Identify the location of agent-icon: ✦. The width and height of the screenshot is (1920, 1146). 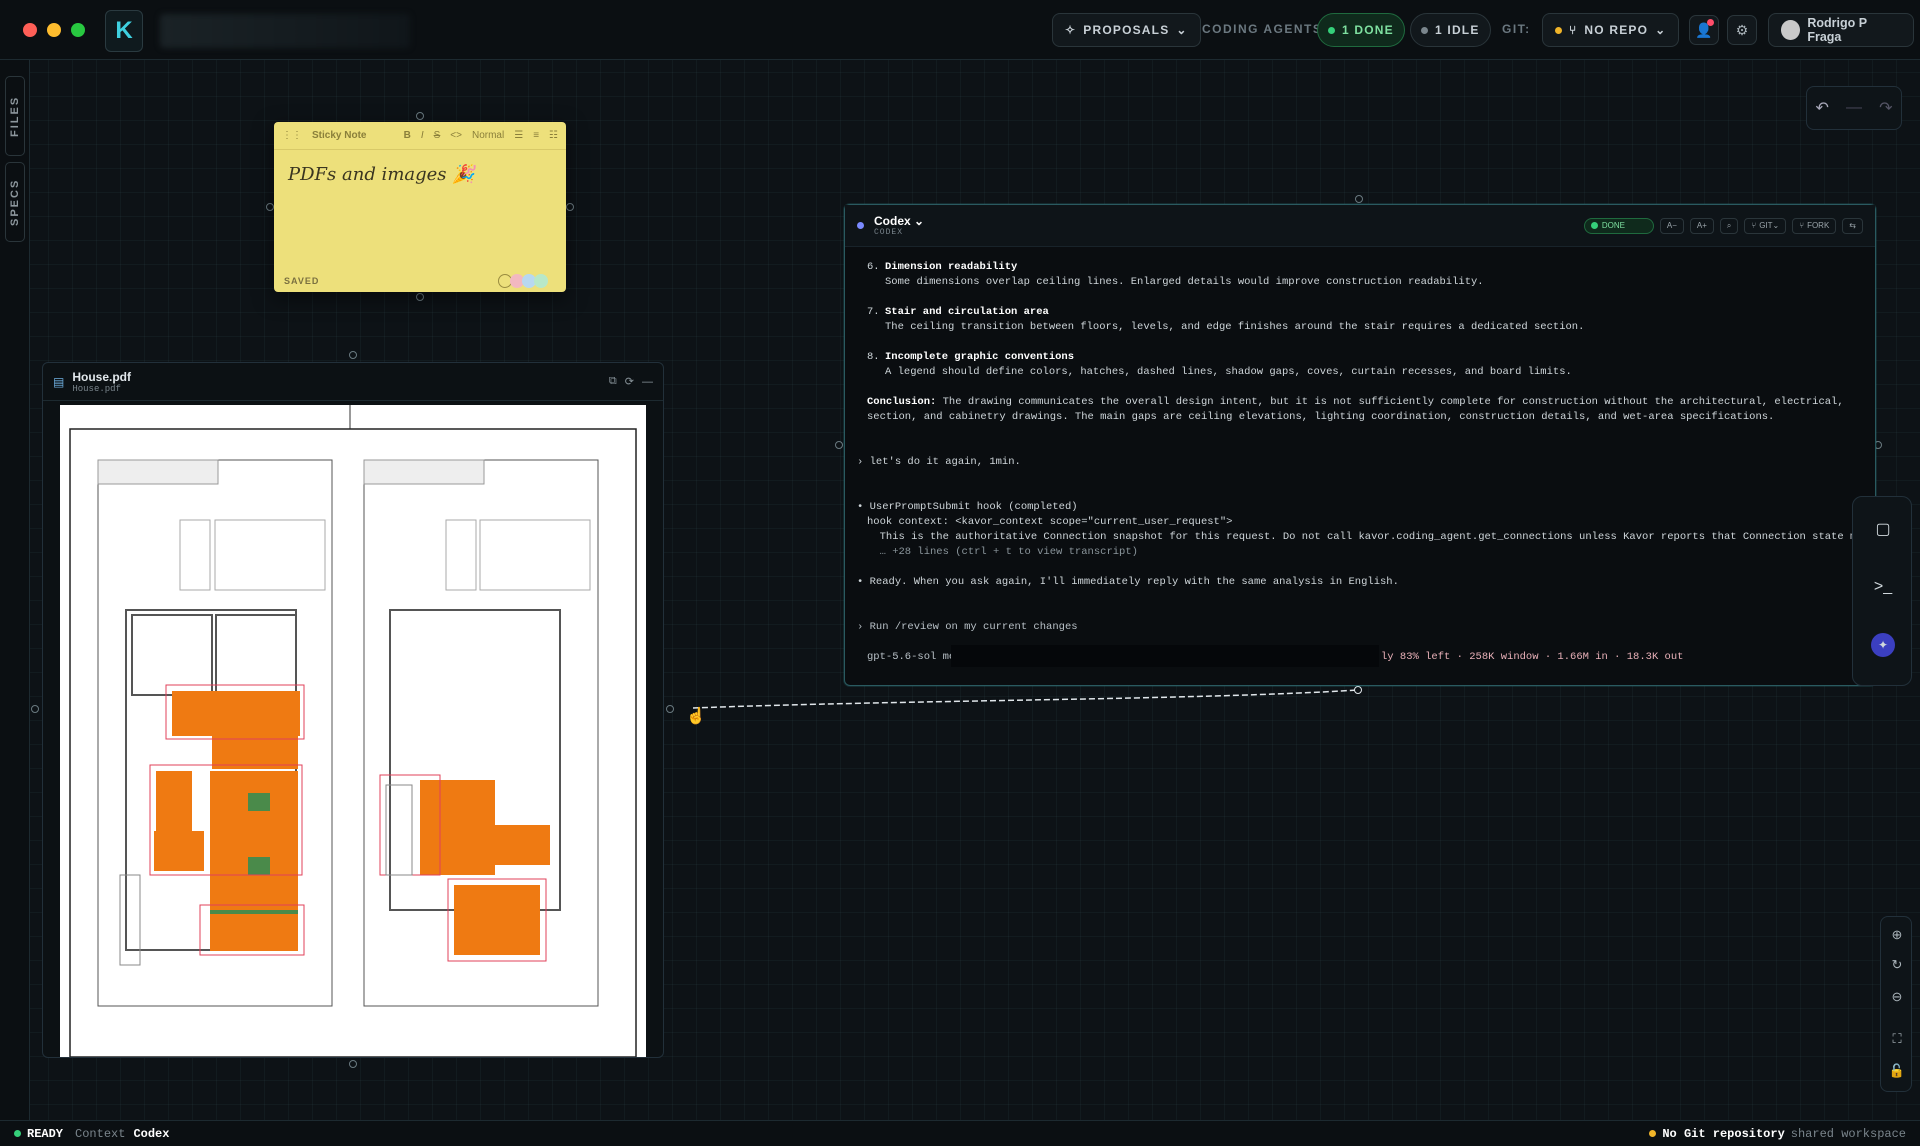
(1883, 645).